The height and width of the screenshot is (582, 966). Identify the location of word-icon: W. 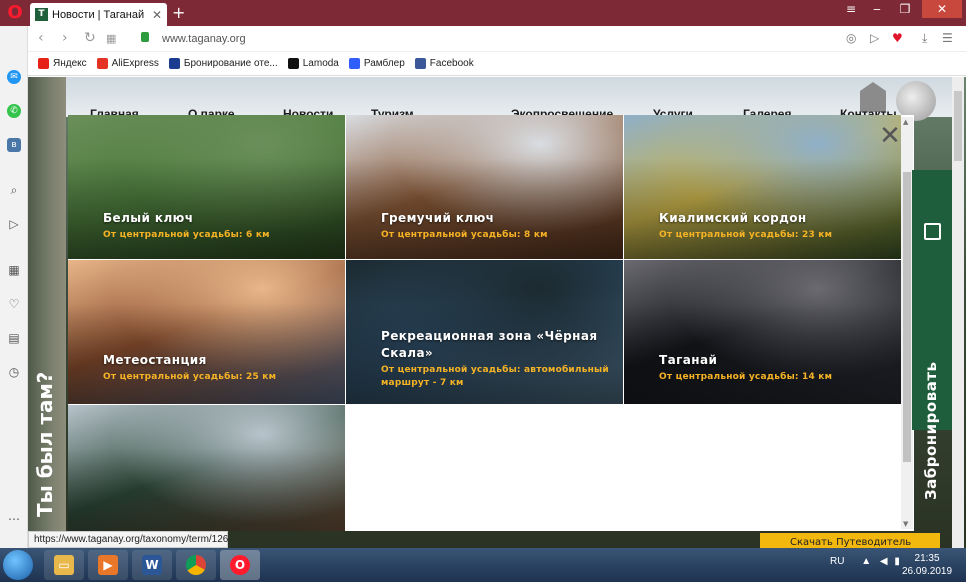
(152, 565).